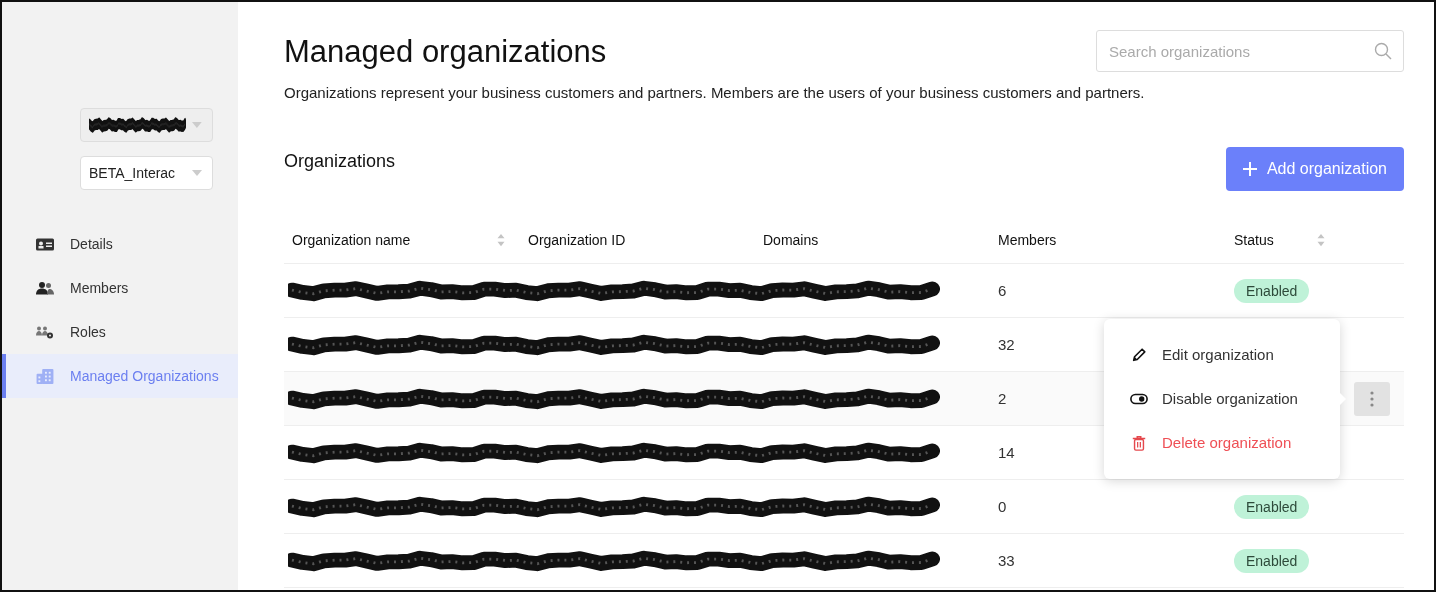 The image size is (1436, 592). What do you see at coordinates (1250, 51) in the screenshot?
I see `search-field: Search organizations` at bounding box center [1250, 51].